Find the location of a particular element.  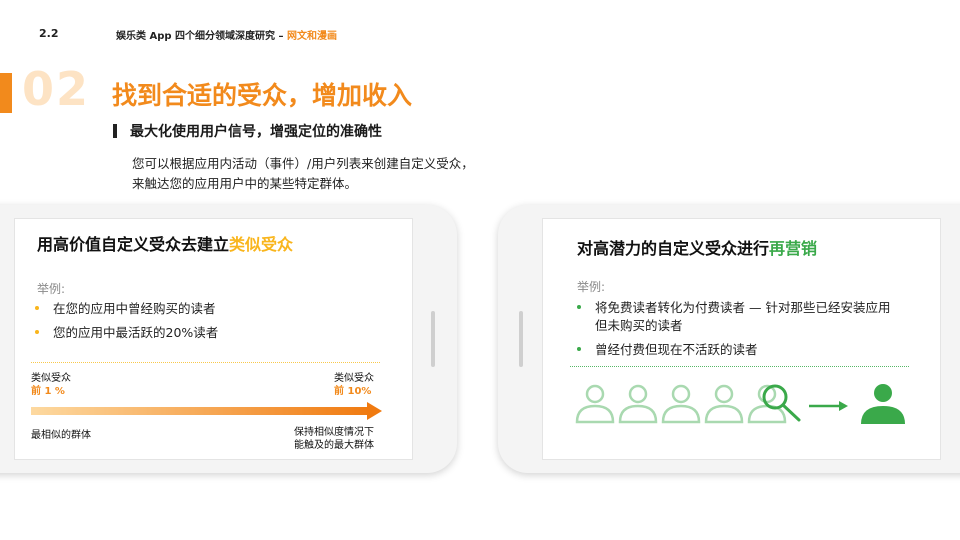

section-number: 2.2 is located at coordinates (49, 33).